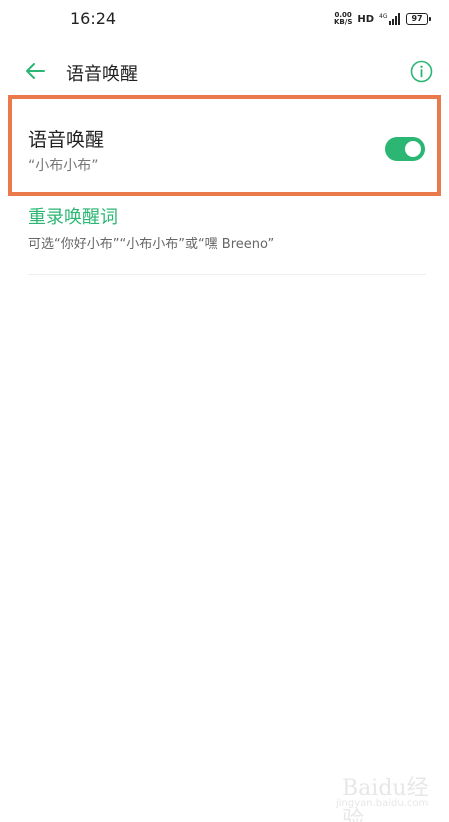 This screenshot has height=822, width=449. Describe the element at coordinates (224, 20) in the screenshot. I see `status-bar: 16:24 0.00 KB/S HD 4G 97` at that location.